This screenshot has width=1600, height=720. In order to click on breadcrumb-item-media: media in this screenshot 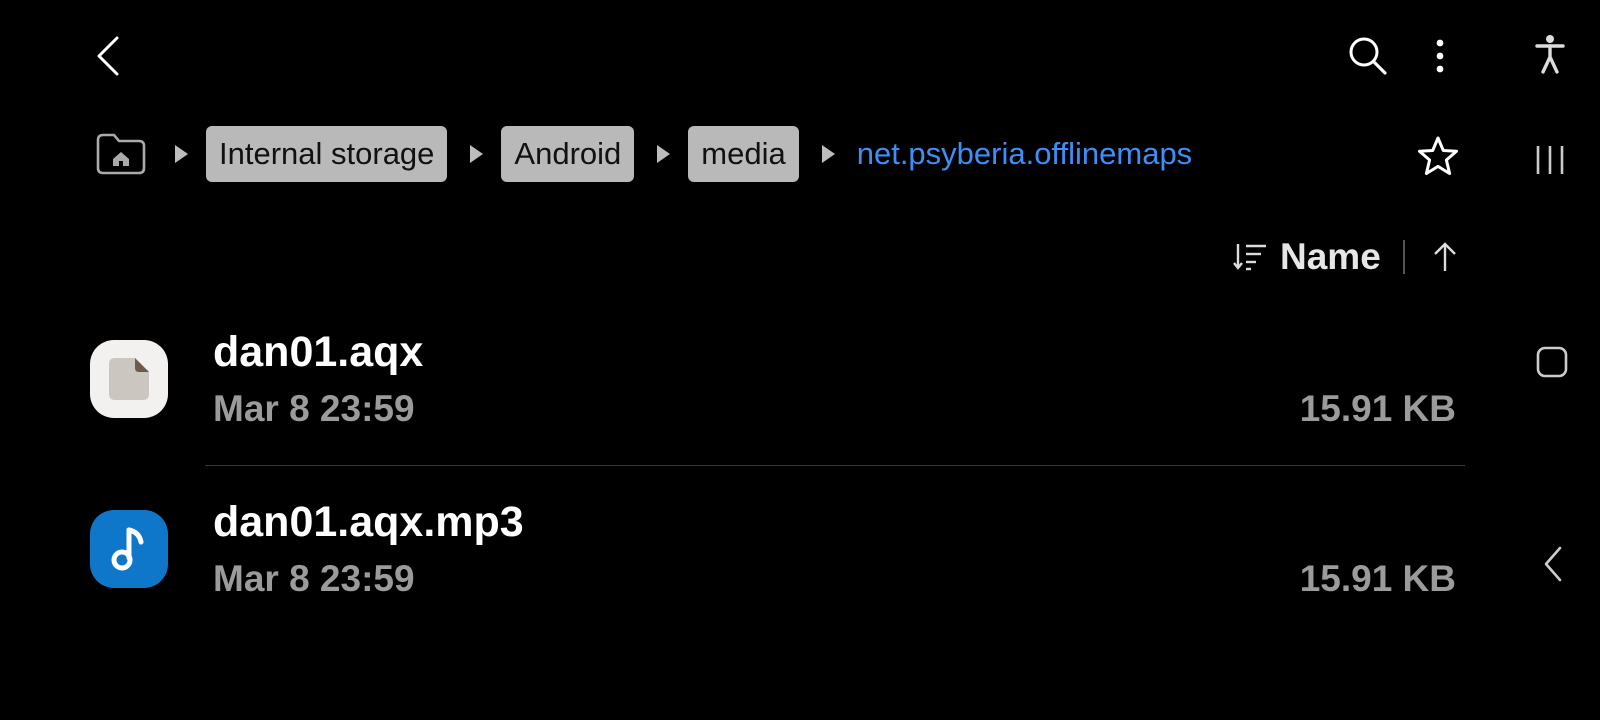, I will do `click(743, 154)`.